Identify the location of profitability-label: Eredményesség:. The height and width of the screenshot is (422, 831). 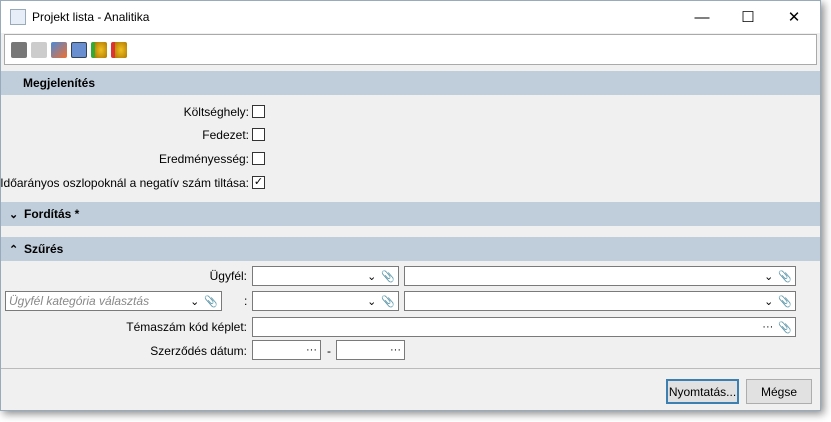
(203, 159).